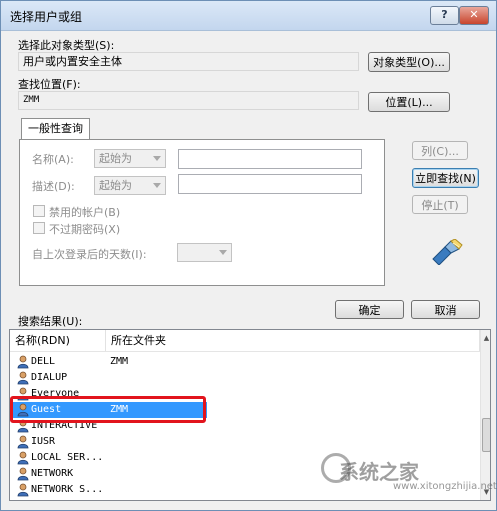 The image size is (497, 511). Describe the element at coordinates (486, 435) in the screenshot. I see `scroll-thumb` at that location.